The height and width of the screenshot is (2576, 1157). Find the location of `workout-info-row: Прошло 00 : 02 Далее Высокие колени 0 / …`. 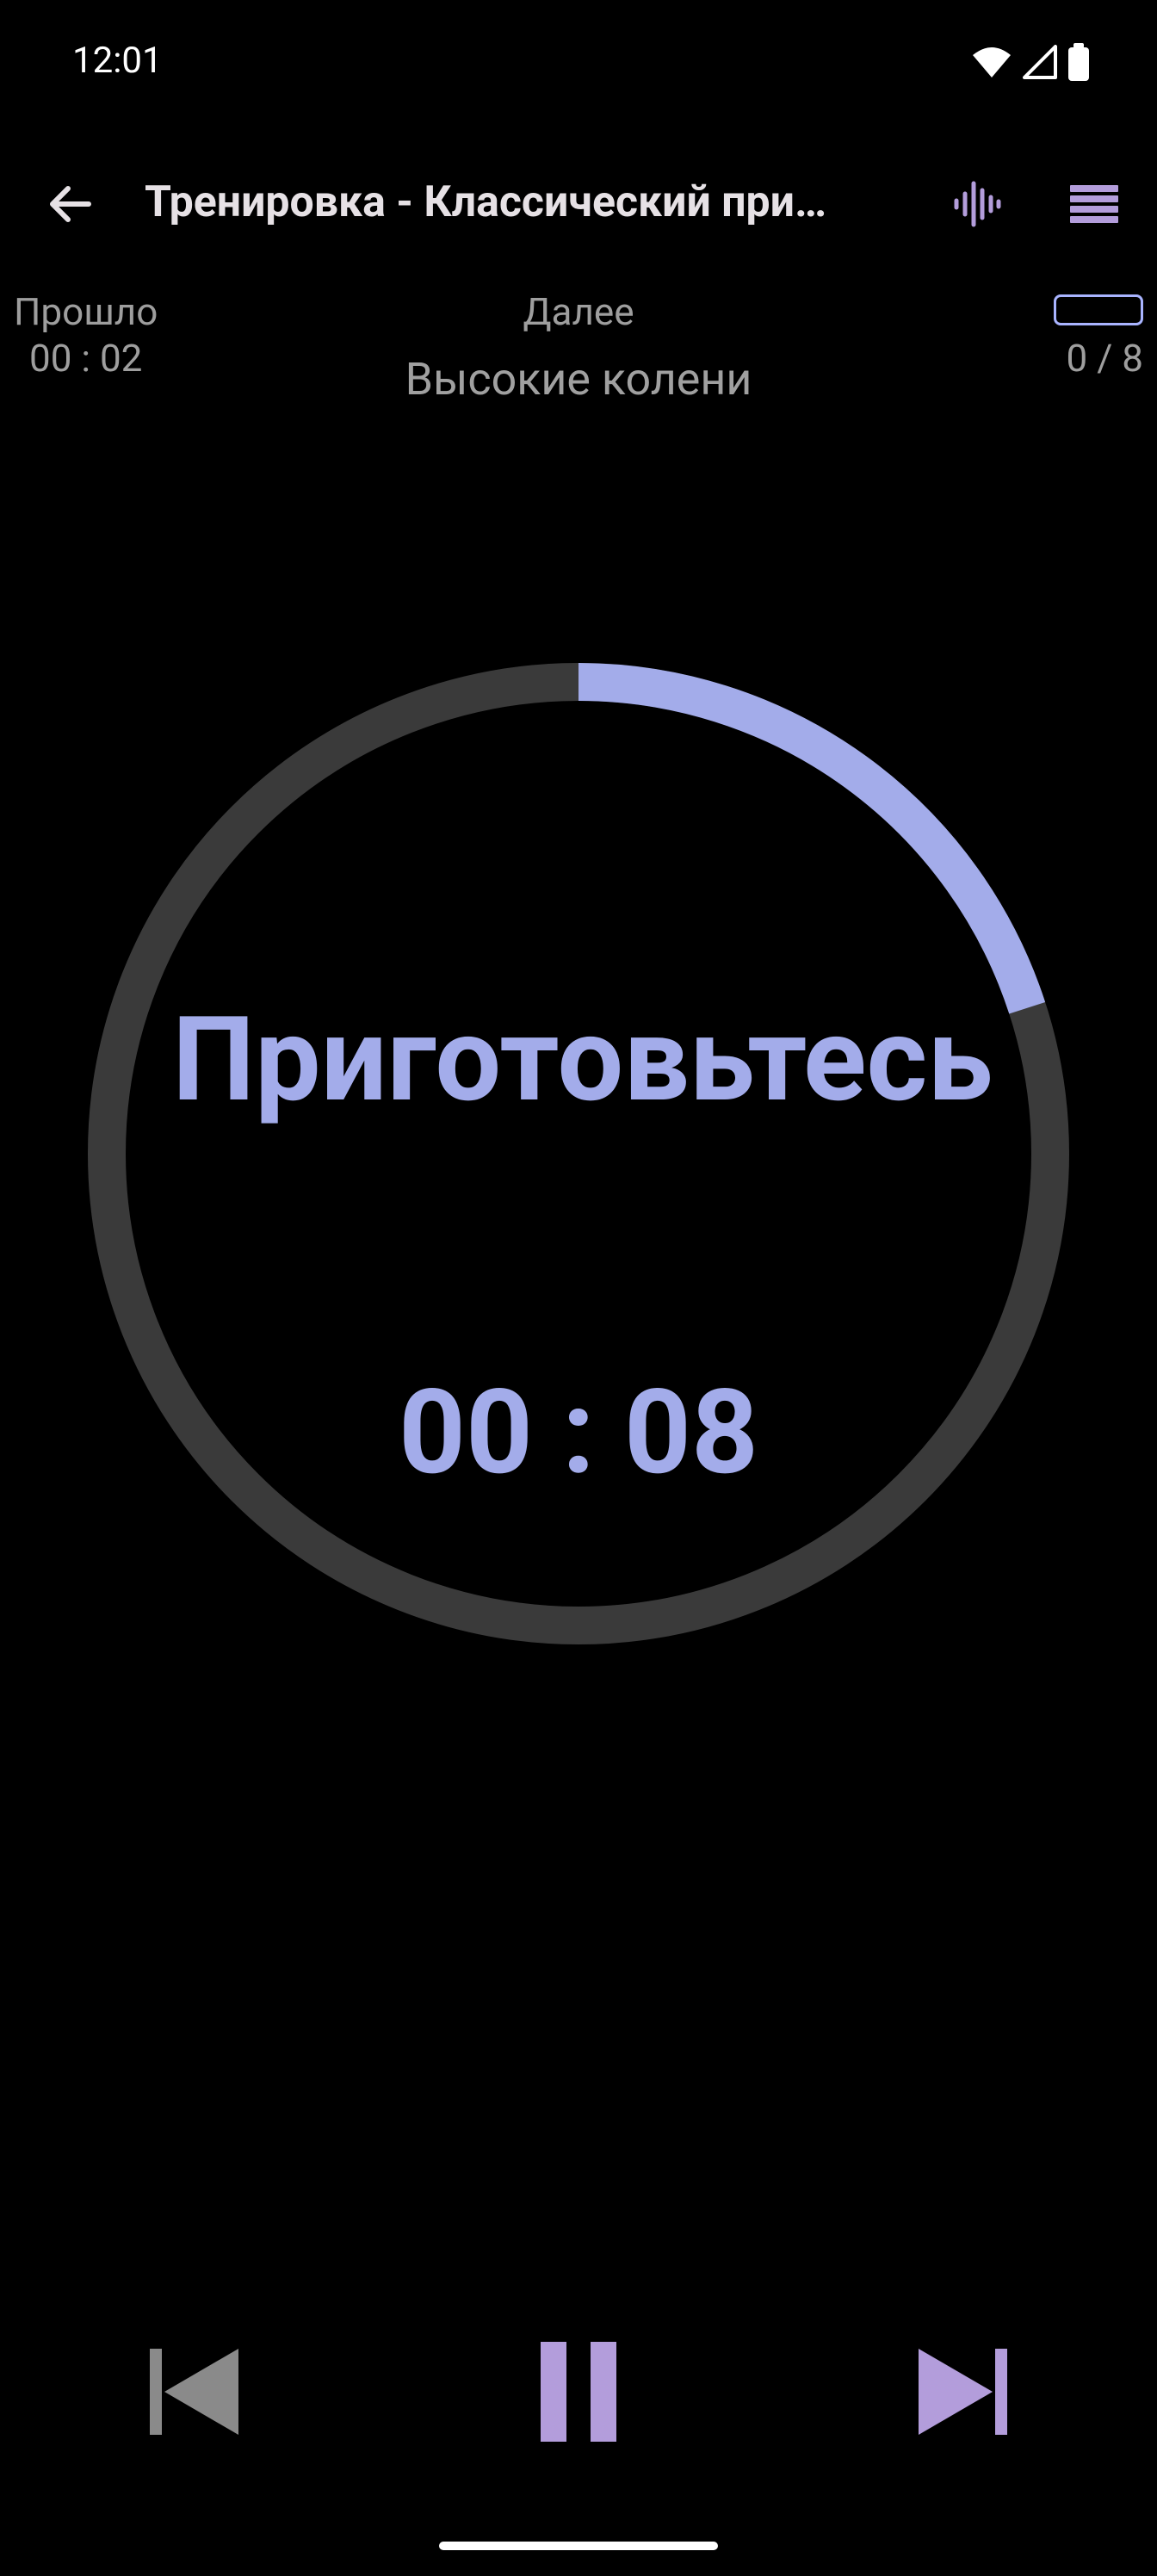

workout-info-row: Прошло 00 : 02 Далее Высокие колени 0 / … is located at coordinates (579, 353).